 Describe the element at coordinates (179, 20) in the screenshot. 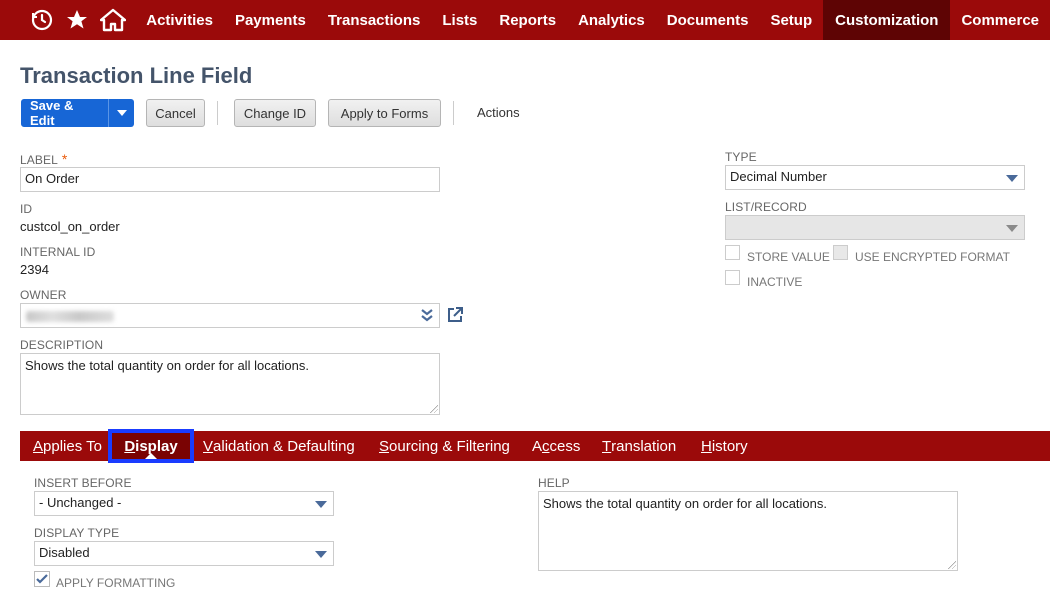

I see `nav-activities: Activities` at that location.